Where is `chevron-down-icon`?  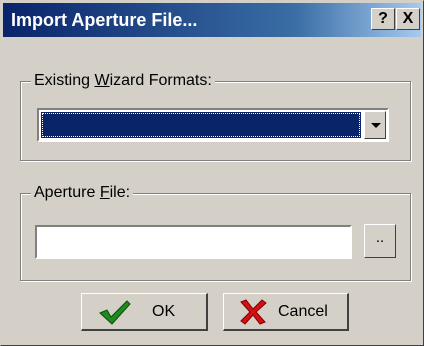
chevron-down-icon is located at coordinates (376, 125).